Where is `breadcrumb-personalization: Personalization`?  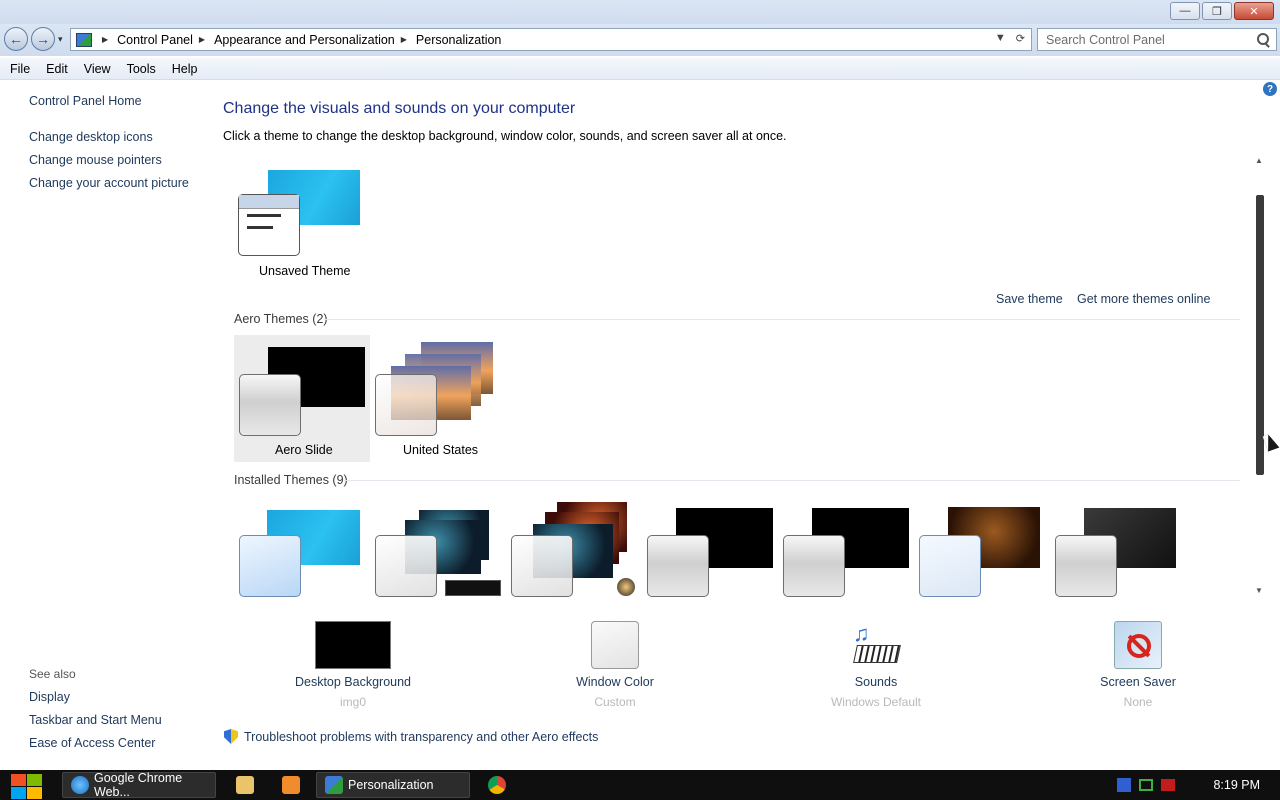
breadcrumb-personalization: Personalization is located at coordinates (458, 40).